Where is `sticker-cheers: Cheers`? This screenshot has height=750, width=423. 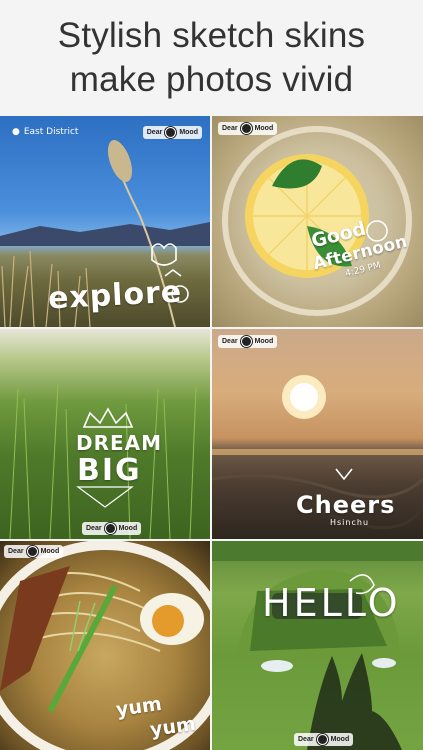 sticker-cheers: Cheers is located at coordinates (346, 505).